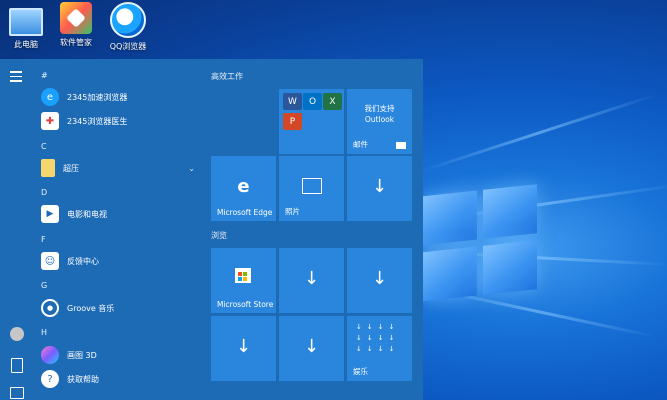  Describe the element at coordinates (50, 308) in the screenshot. I see `groove-music-icon: ●` at that location.